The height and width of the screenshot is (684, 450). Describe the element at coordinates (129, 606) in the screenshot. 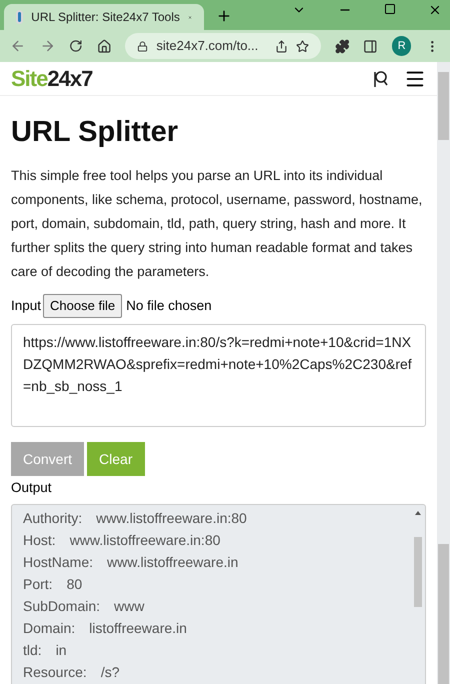

I see `output-value: www` at that location.